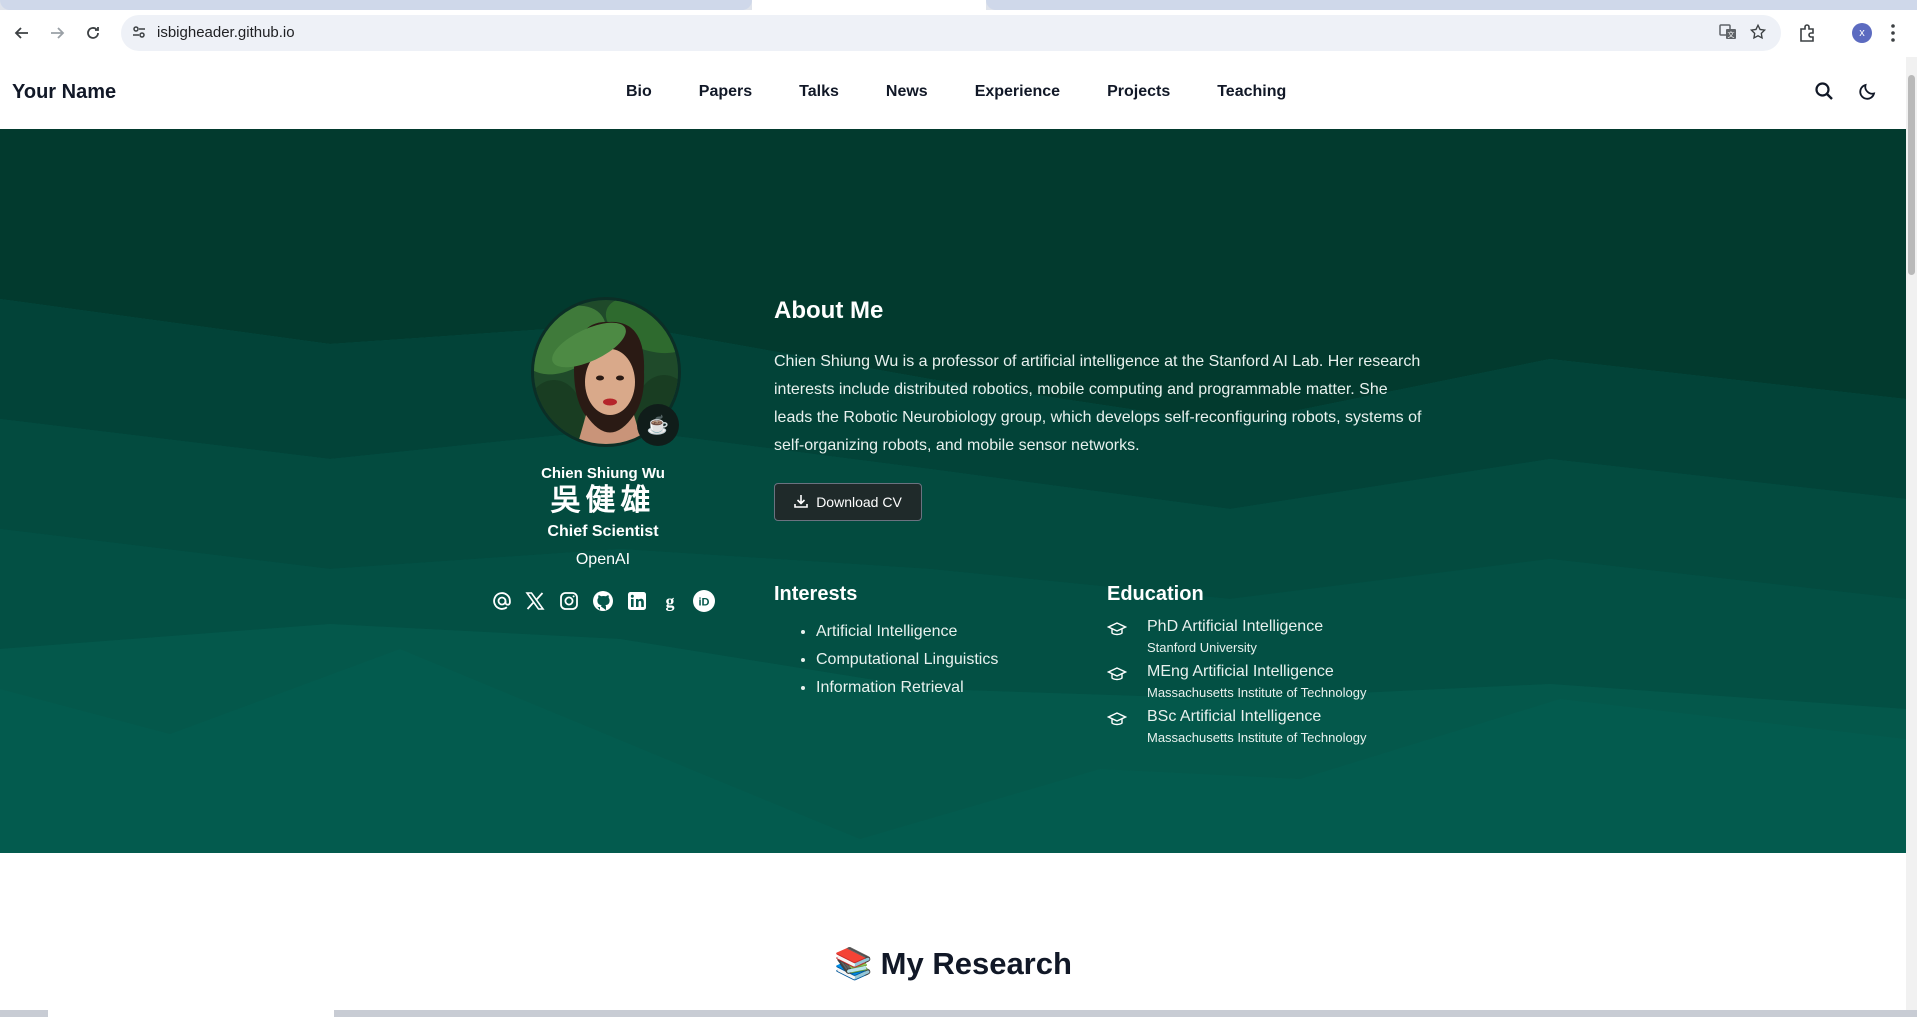  Describe the element at coordinates (816, 594) in the screenshot. I see `interests-heading: Interests` at that location.